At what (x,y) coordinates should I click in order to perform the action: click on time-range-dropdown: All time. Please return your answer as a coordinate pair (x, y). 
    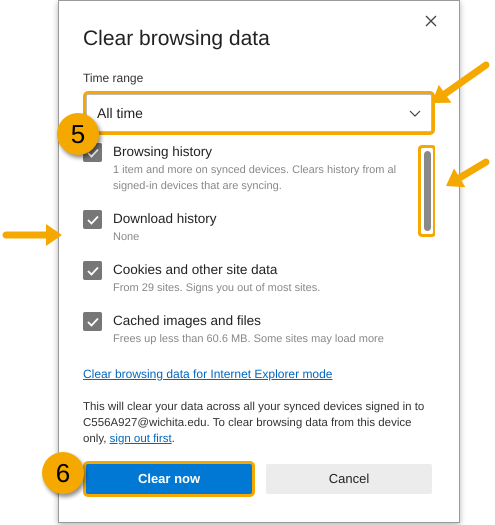
    Looking at the image, I should click on (259, 113).